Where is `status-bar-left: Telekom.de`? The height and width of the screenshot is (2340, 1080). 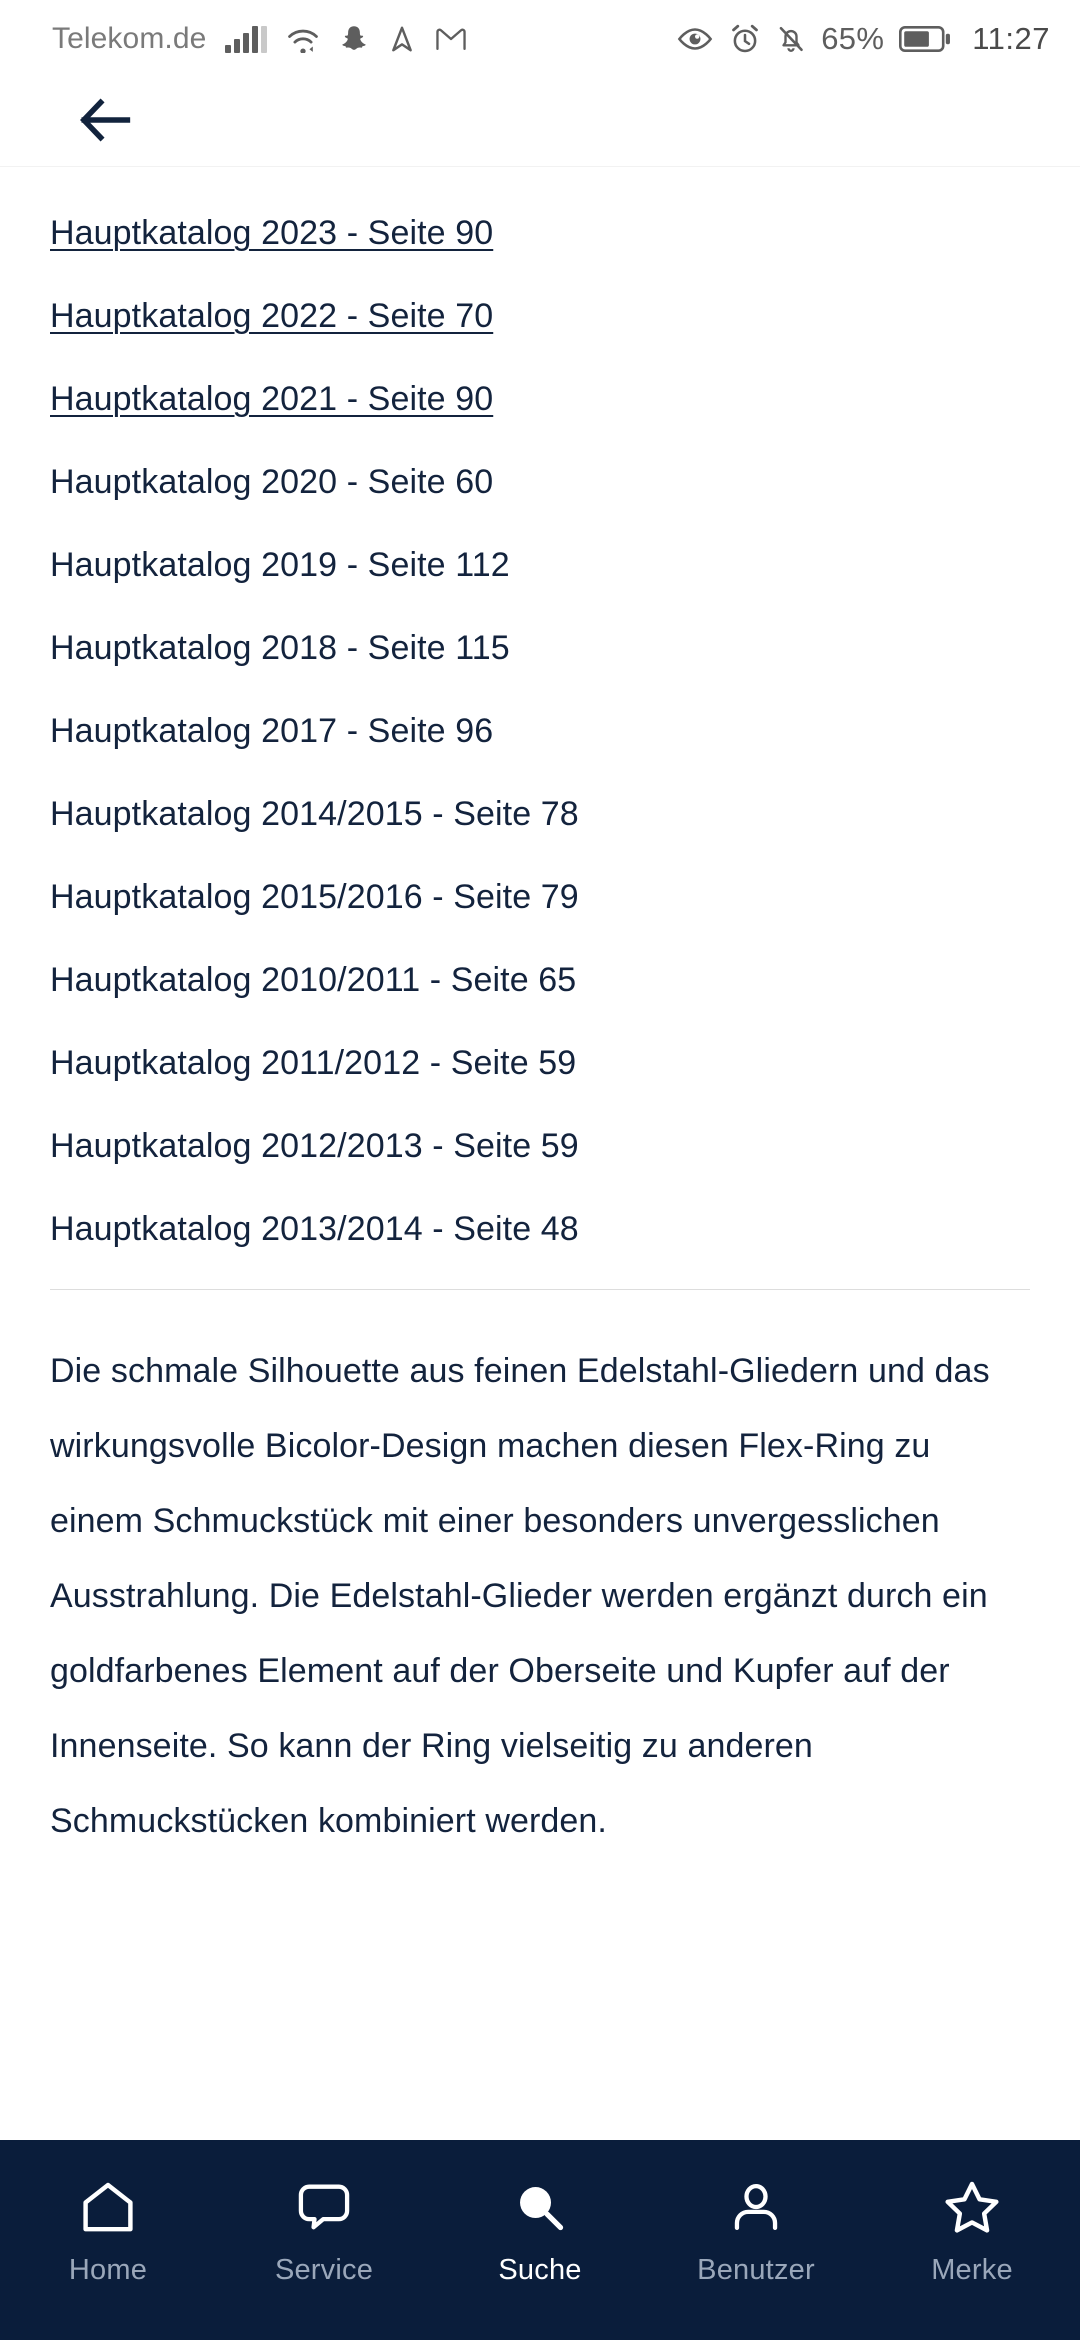 status-bar-left: Telekom.de is located at coordinates (259, 39).